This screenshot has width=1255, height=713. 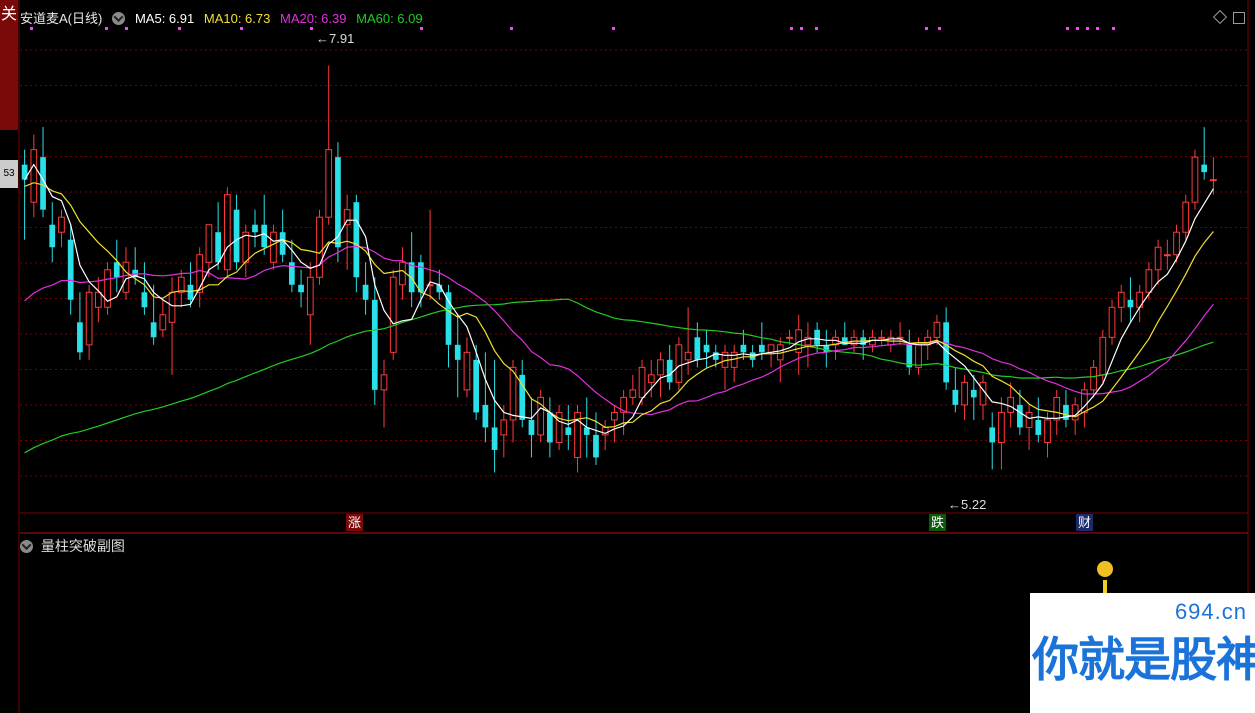 What do you see at coordinates (1239, 18) in the screenshot?
I see `window-icon` at bounding box center [1239, 18].